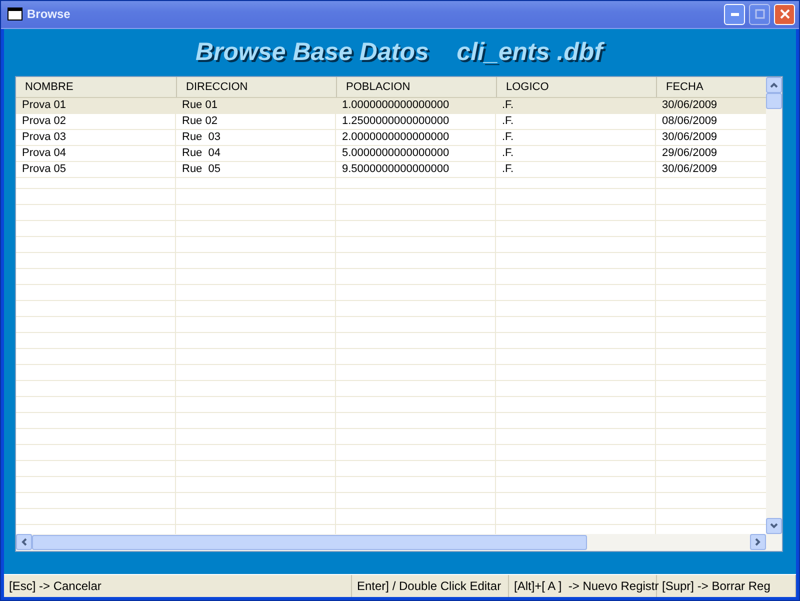  Describe the element at coordinates (399, 52) in the screenshot. I see `heading: Browse Base Datos cli_ents .dbf` at that location.